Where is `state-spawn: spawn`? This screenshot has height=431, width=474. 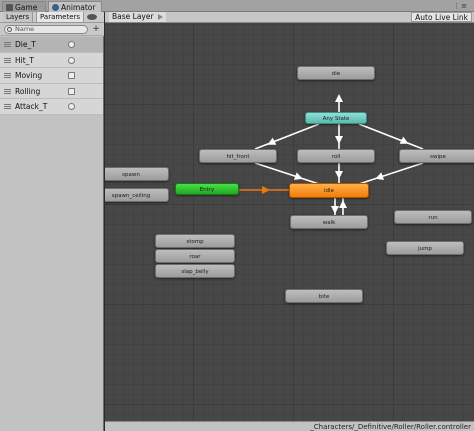
state-spawn: spawn is located at coordinates (137, 174).